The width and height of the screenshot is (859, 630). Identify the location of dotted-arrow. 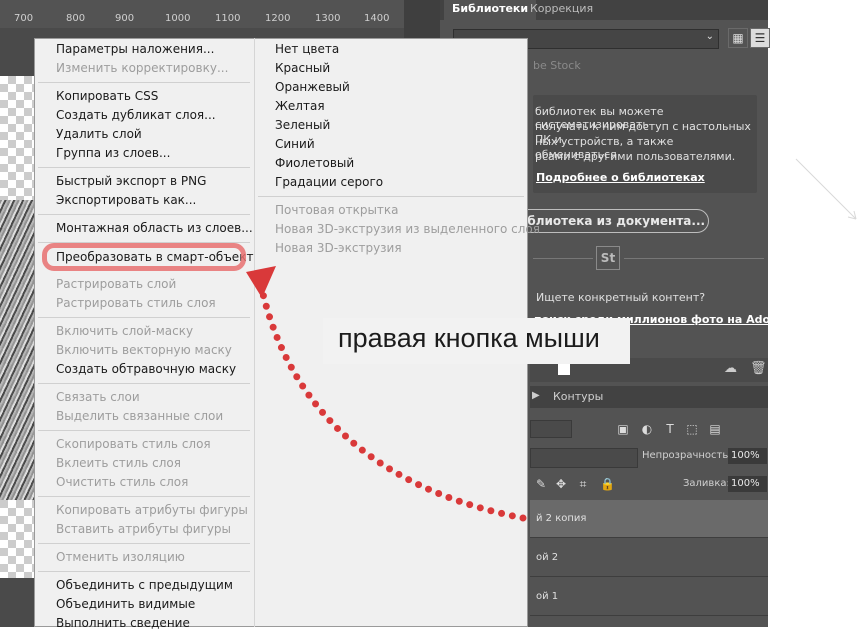
(386, 394).